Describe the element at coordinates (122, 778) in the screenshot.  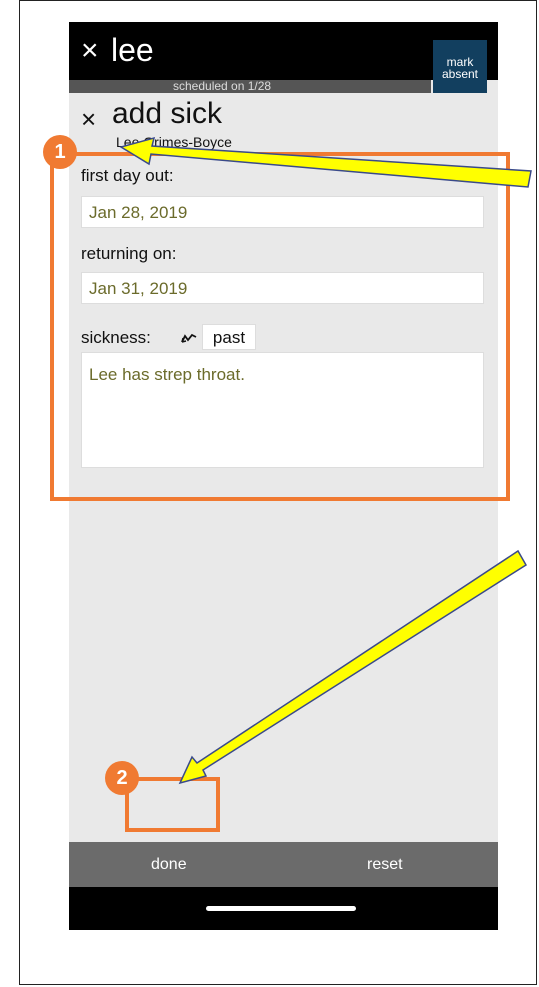
I see `callout-badge-2: 2` at that location.